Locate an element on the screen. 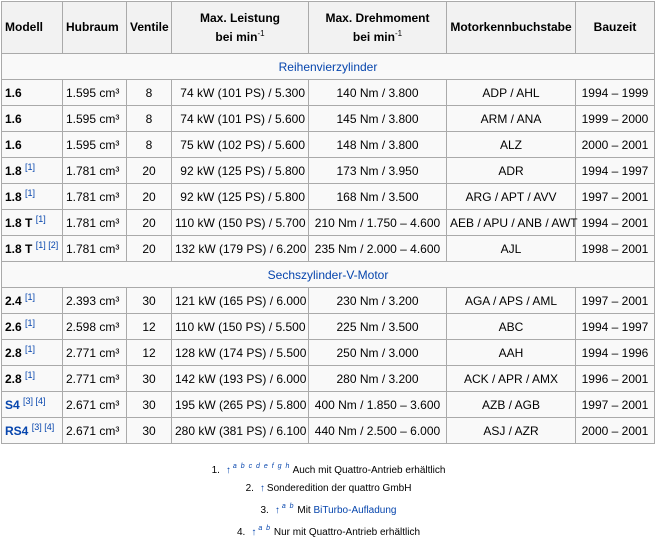  cell-leistung: 280 kW (381 PS) / 6.100 is located at coordinates (240, 430).